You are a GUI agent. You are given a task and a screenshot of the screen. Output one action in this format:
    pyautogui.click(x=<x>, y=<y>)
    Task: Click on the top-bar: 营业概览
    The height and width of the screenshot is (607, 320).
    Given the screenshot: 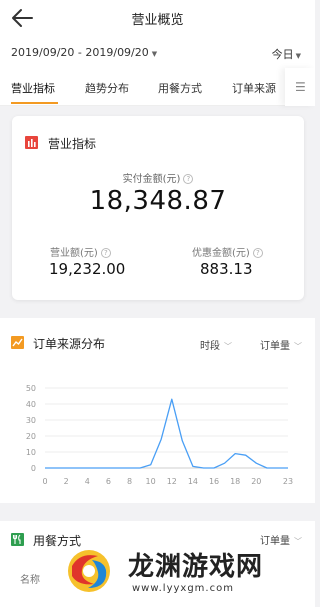 What is the action you would take?
    pyautogui.click(x=157, y=20)
    